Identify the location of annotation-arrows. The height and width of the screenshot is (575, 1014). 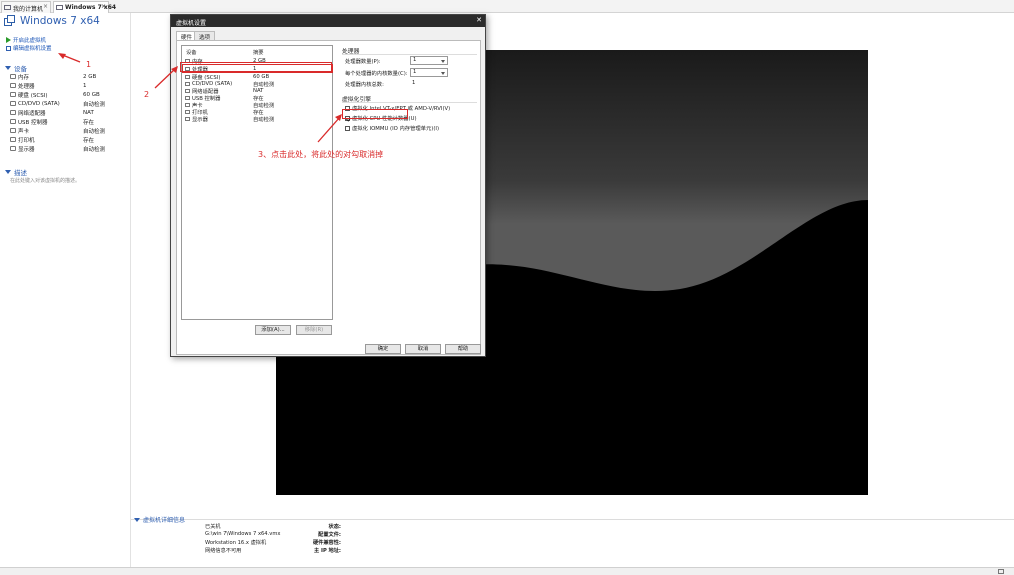
(200, 98).